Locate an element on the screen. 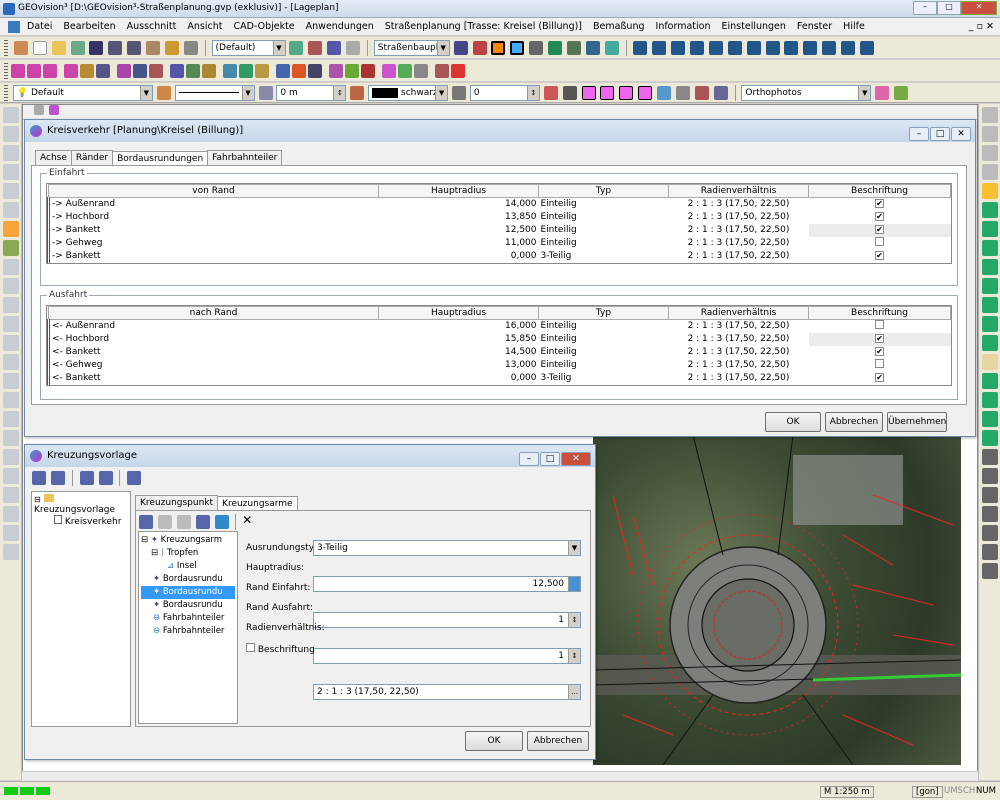  ortho-tool2-icon is located at coordinates (901, 93).